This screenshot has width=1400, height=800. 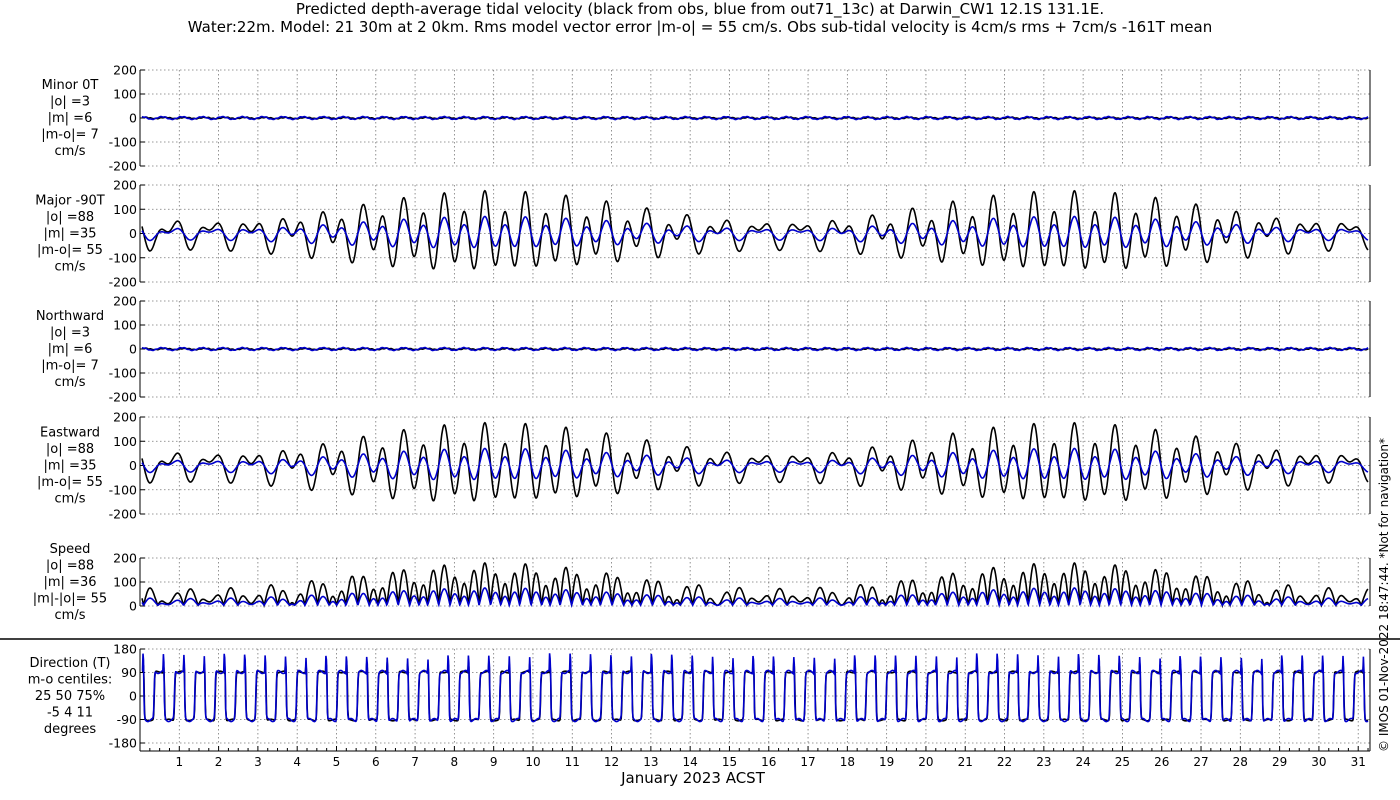 What do you see at coordinates (807, 762) in the screenshot?
I see `x-tick-label: 17` at bounding box center [807, 762].